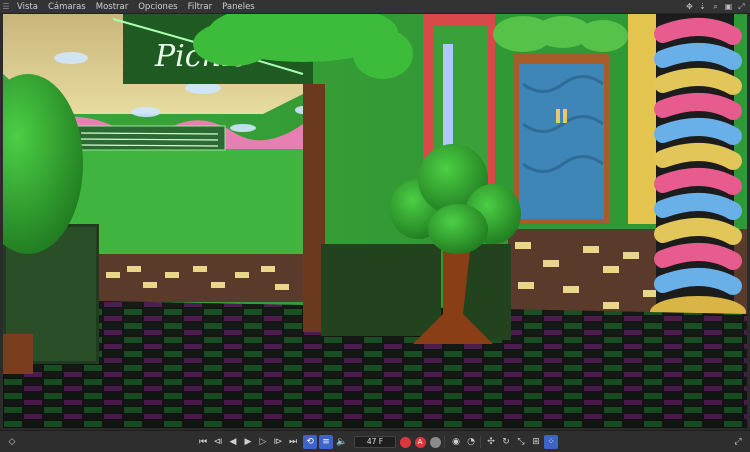 The height and width of the screenshot is (452, 750). Describe the element at coordinates (278, 442) in the screenshot. I see `next-key-icon: ⧐` at that location.